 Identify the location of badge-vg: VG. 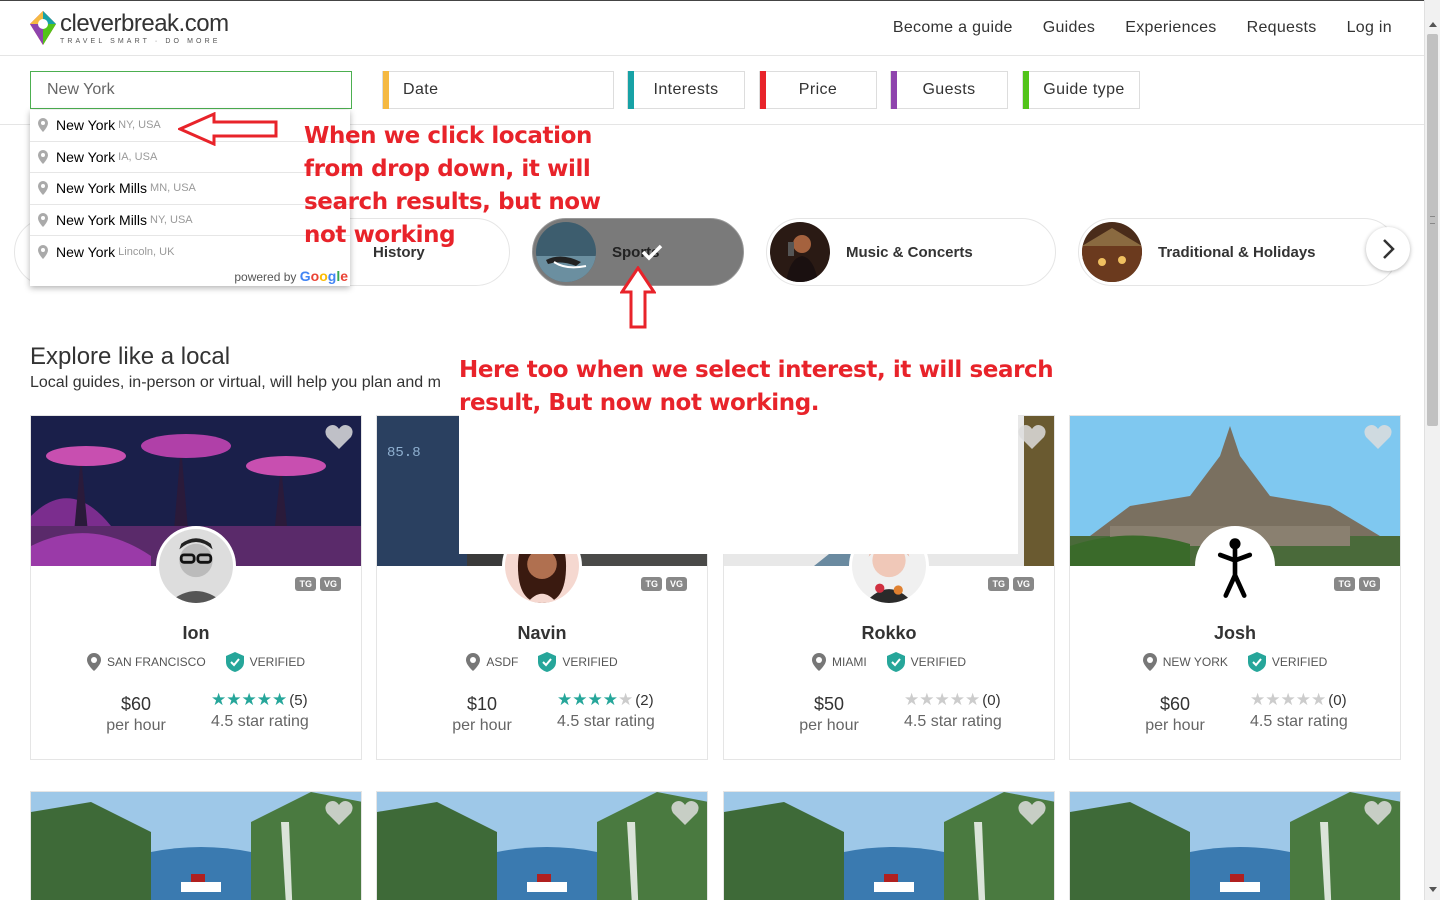
(1023, 584).